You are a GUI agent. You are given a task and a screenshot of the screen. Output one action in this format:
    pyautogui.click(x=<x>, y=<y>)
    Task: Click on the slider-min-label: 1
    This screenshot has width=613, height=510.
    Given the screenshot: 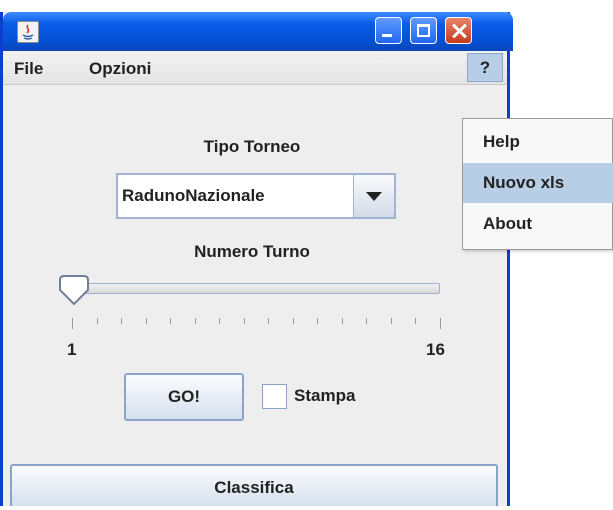 What is the action you would take?
    pyautogui.click(x=72, y=349)
    